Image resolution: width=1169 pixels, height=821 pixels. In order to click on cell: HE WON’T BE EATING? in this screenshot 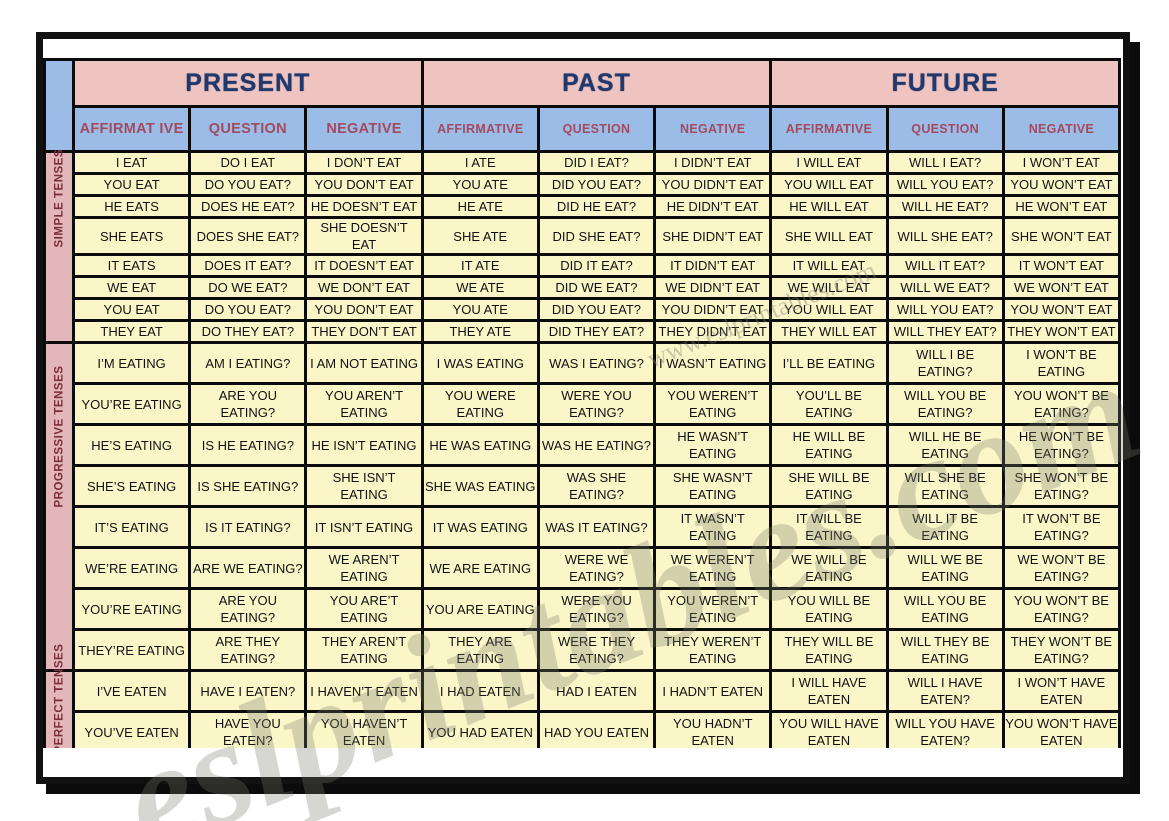, I will do `click(1061, 445)`.